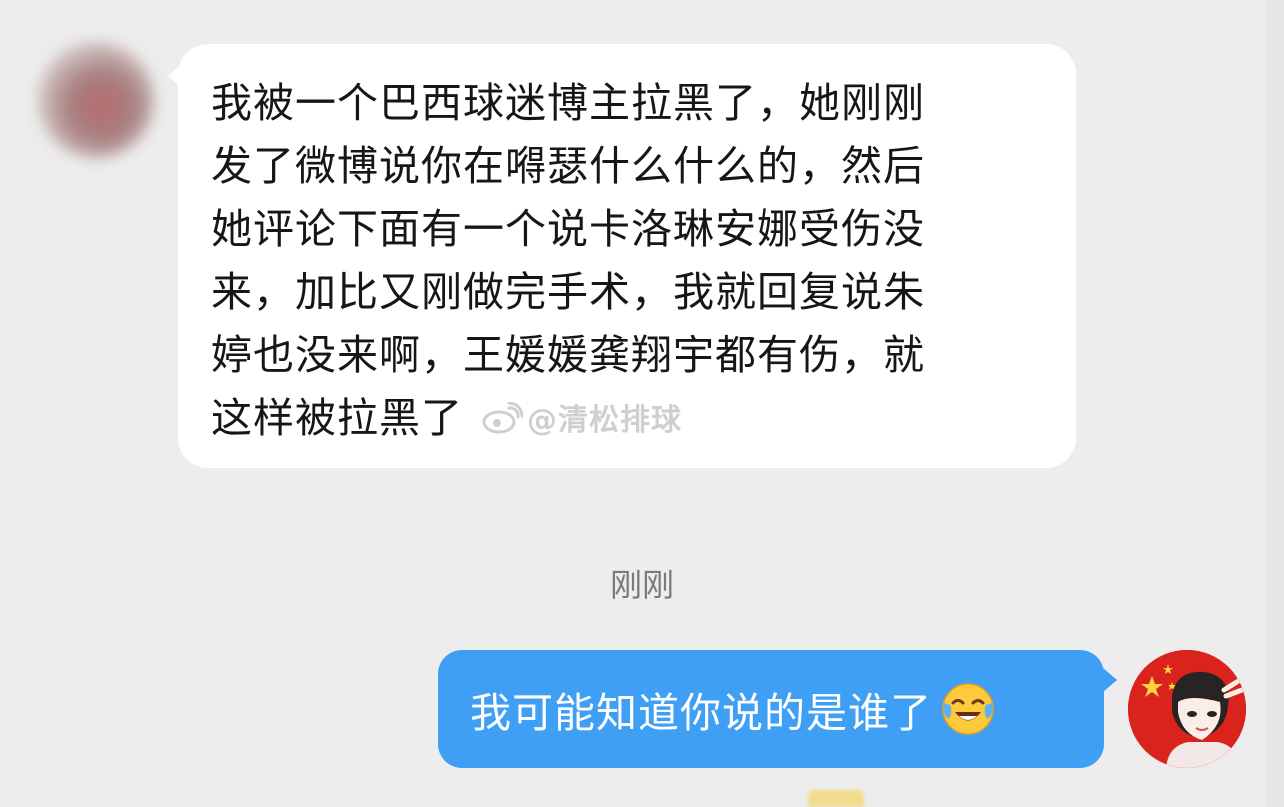  Describe the element at coordinates (568, 292) in the screenshot. I see `message-line: 来，加比又刚做完手术，我就回复说朱` at that location.